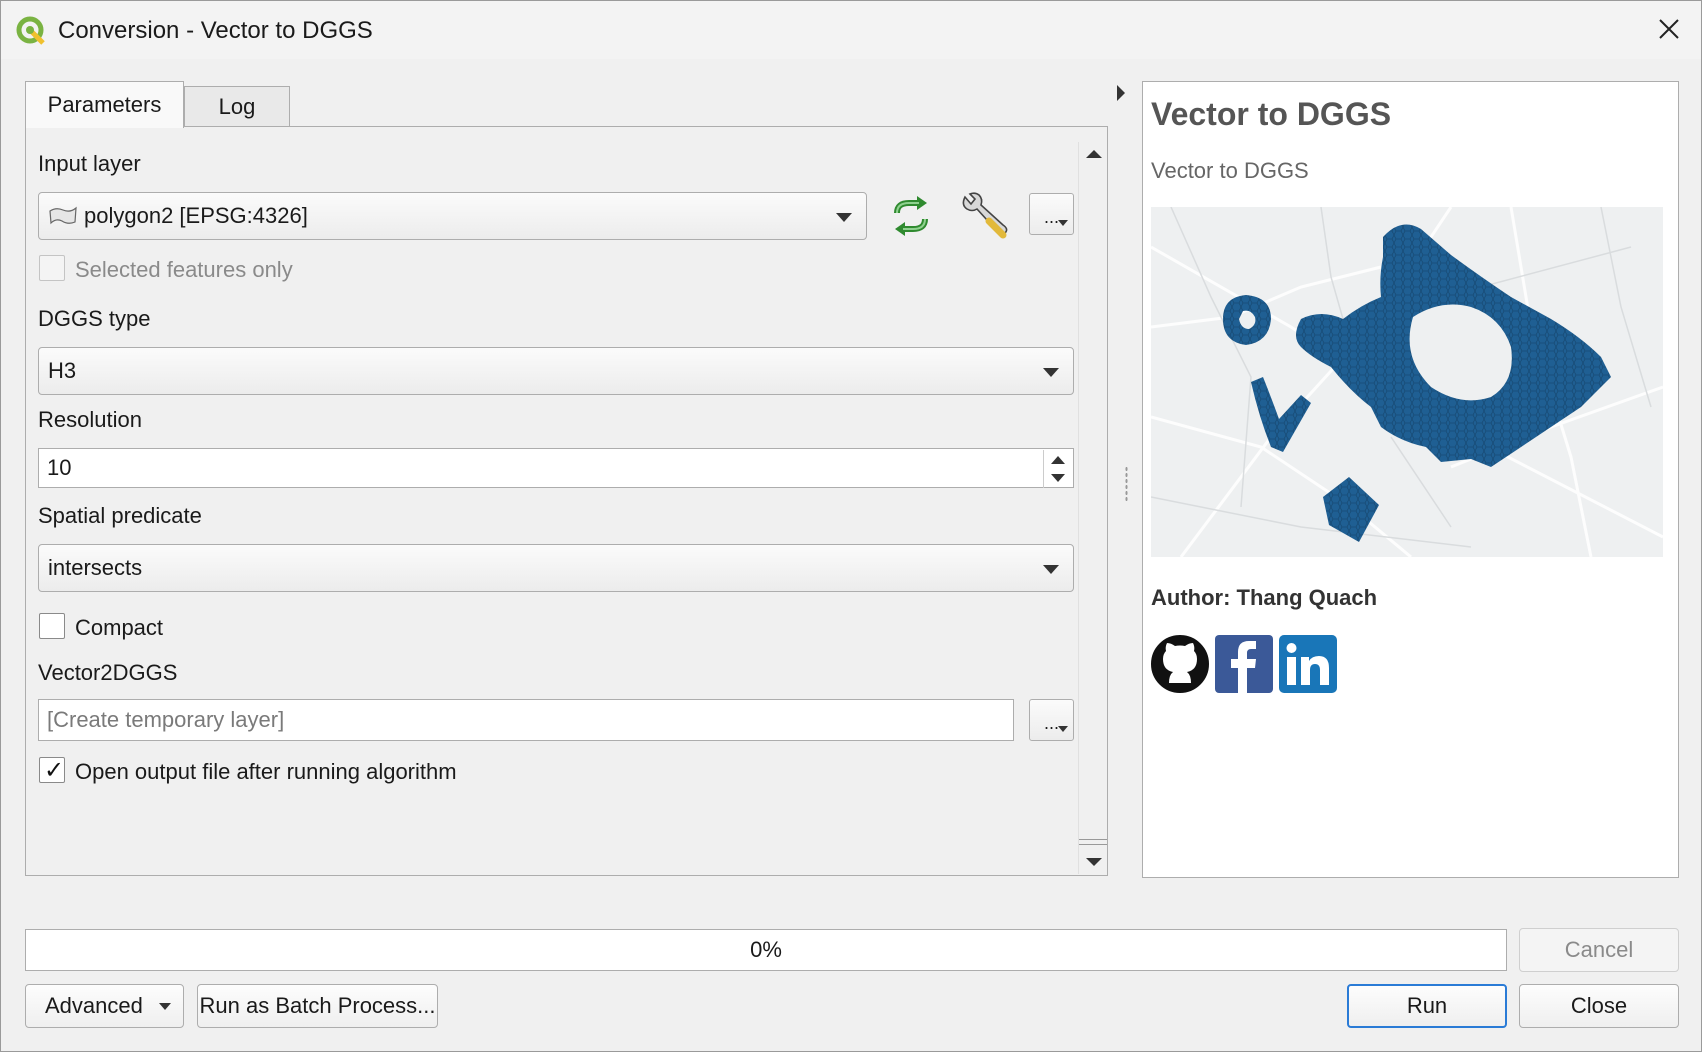  What do you see at coordinates (1244, 664) in the screenshot?
I see `facebook-icon` at bounding box center [1244, 664].